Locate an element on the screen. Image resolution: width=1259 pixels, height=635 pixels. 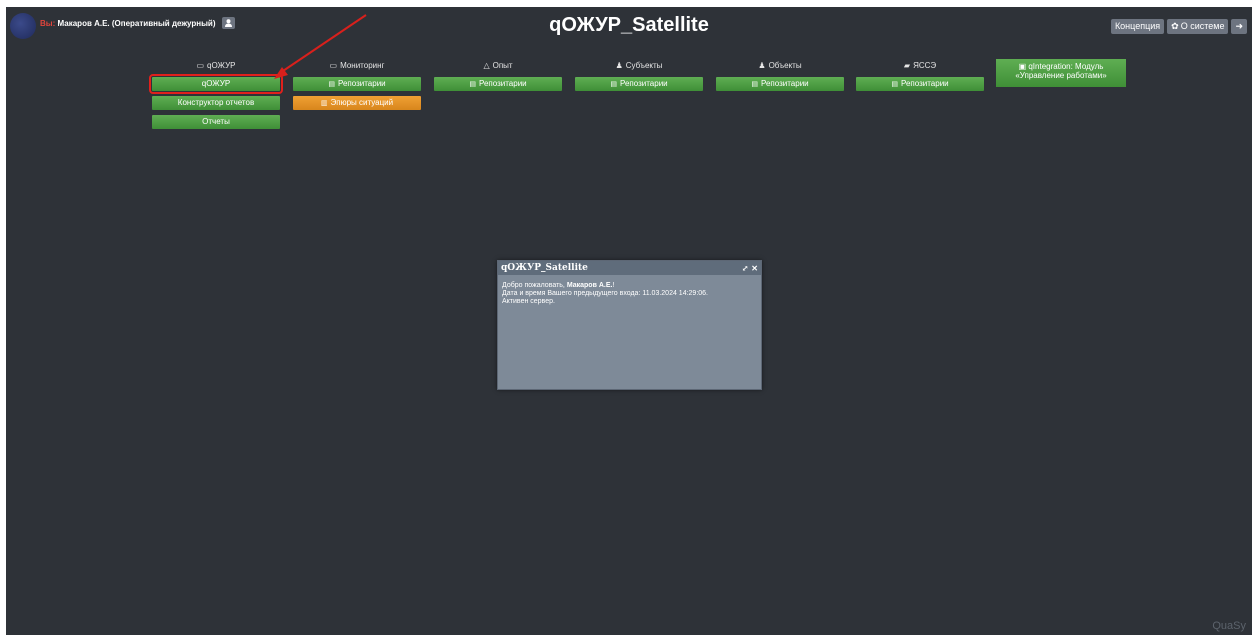
integration-line1: qIntegration: Модуль is located at coordinates (1066, 66).